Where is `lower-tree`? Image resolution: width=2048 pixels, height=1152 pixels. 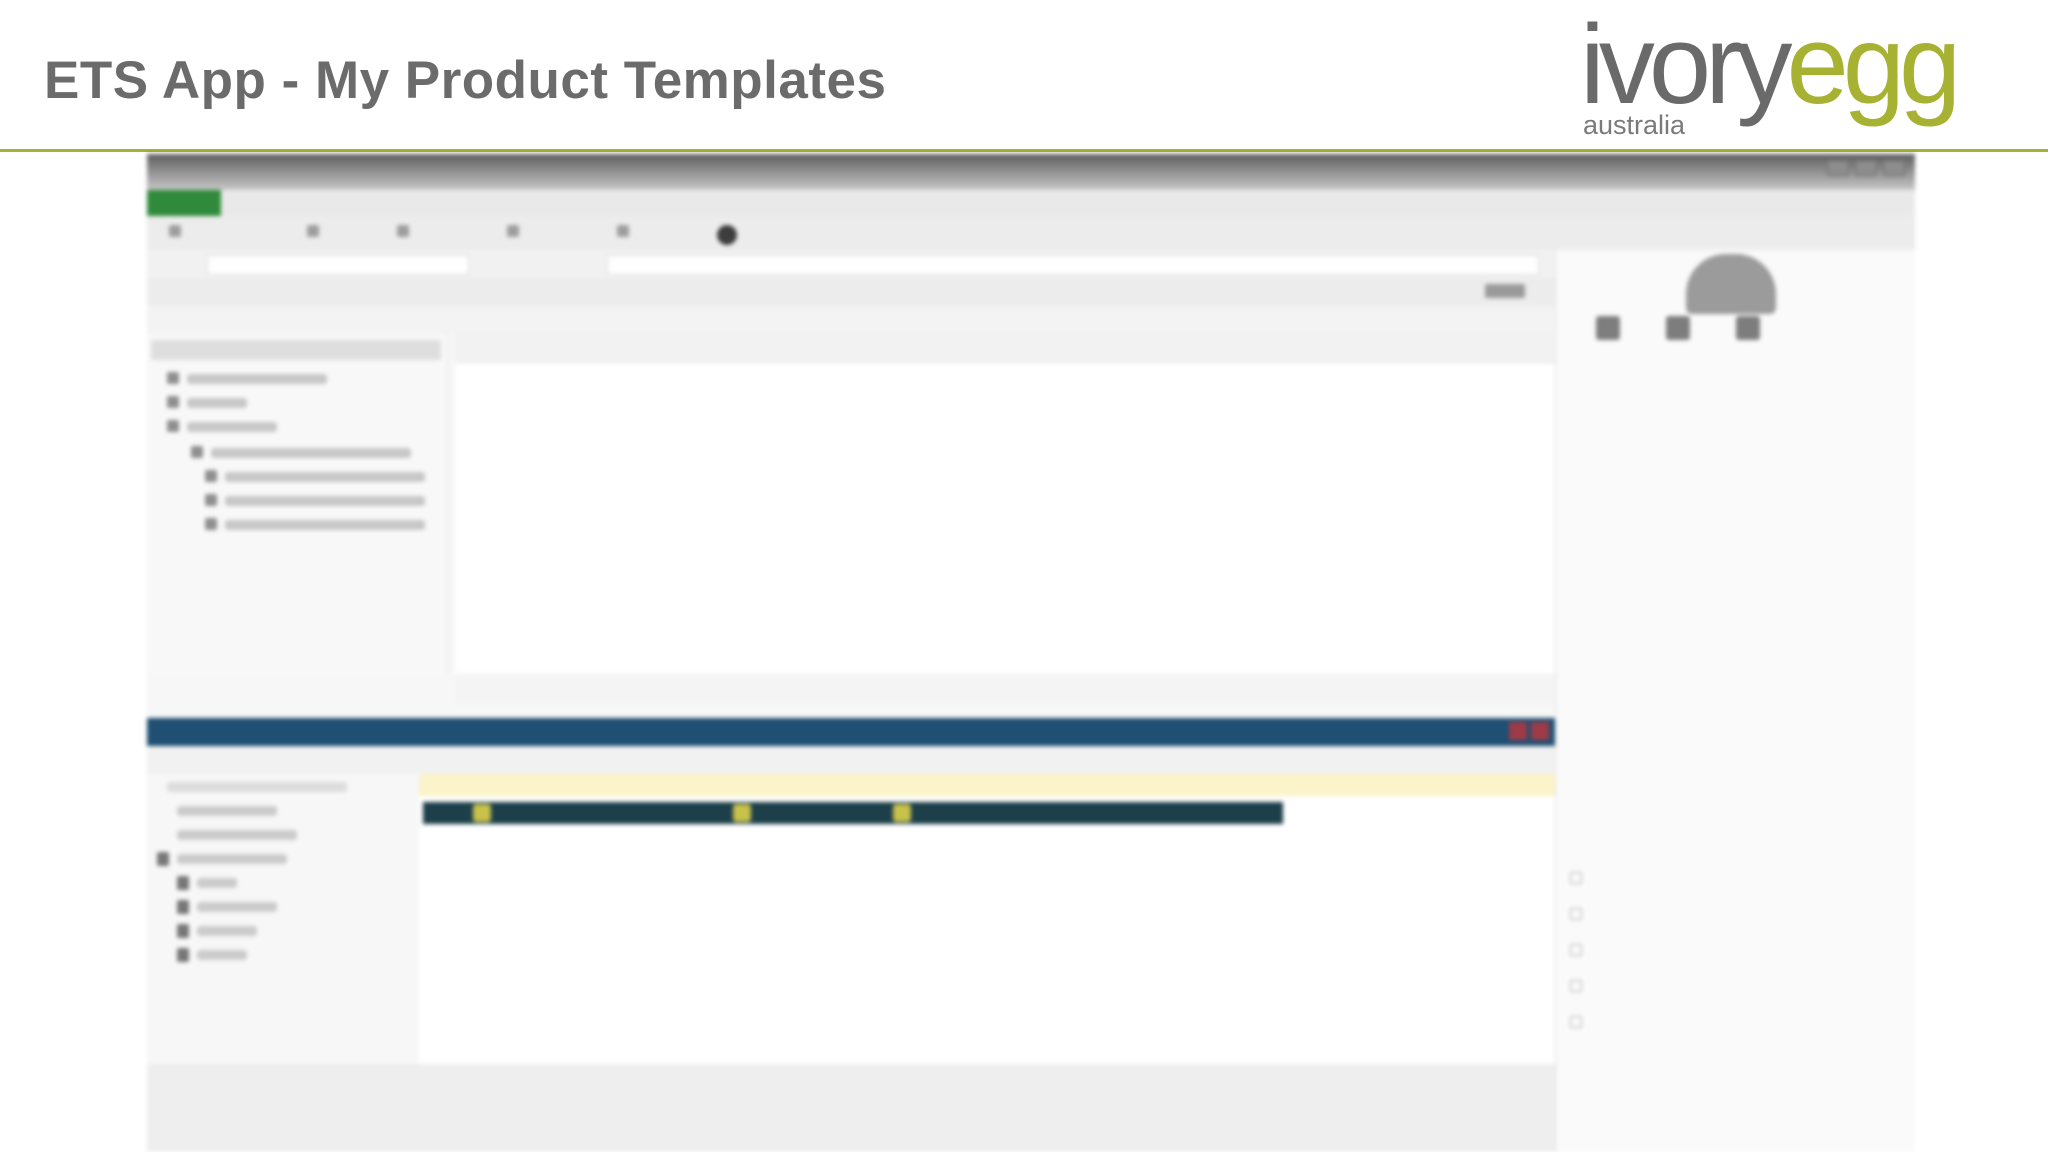 lower-tree is located at coordinates (283, 919).